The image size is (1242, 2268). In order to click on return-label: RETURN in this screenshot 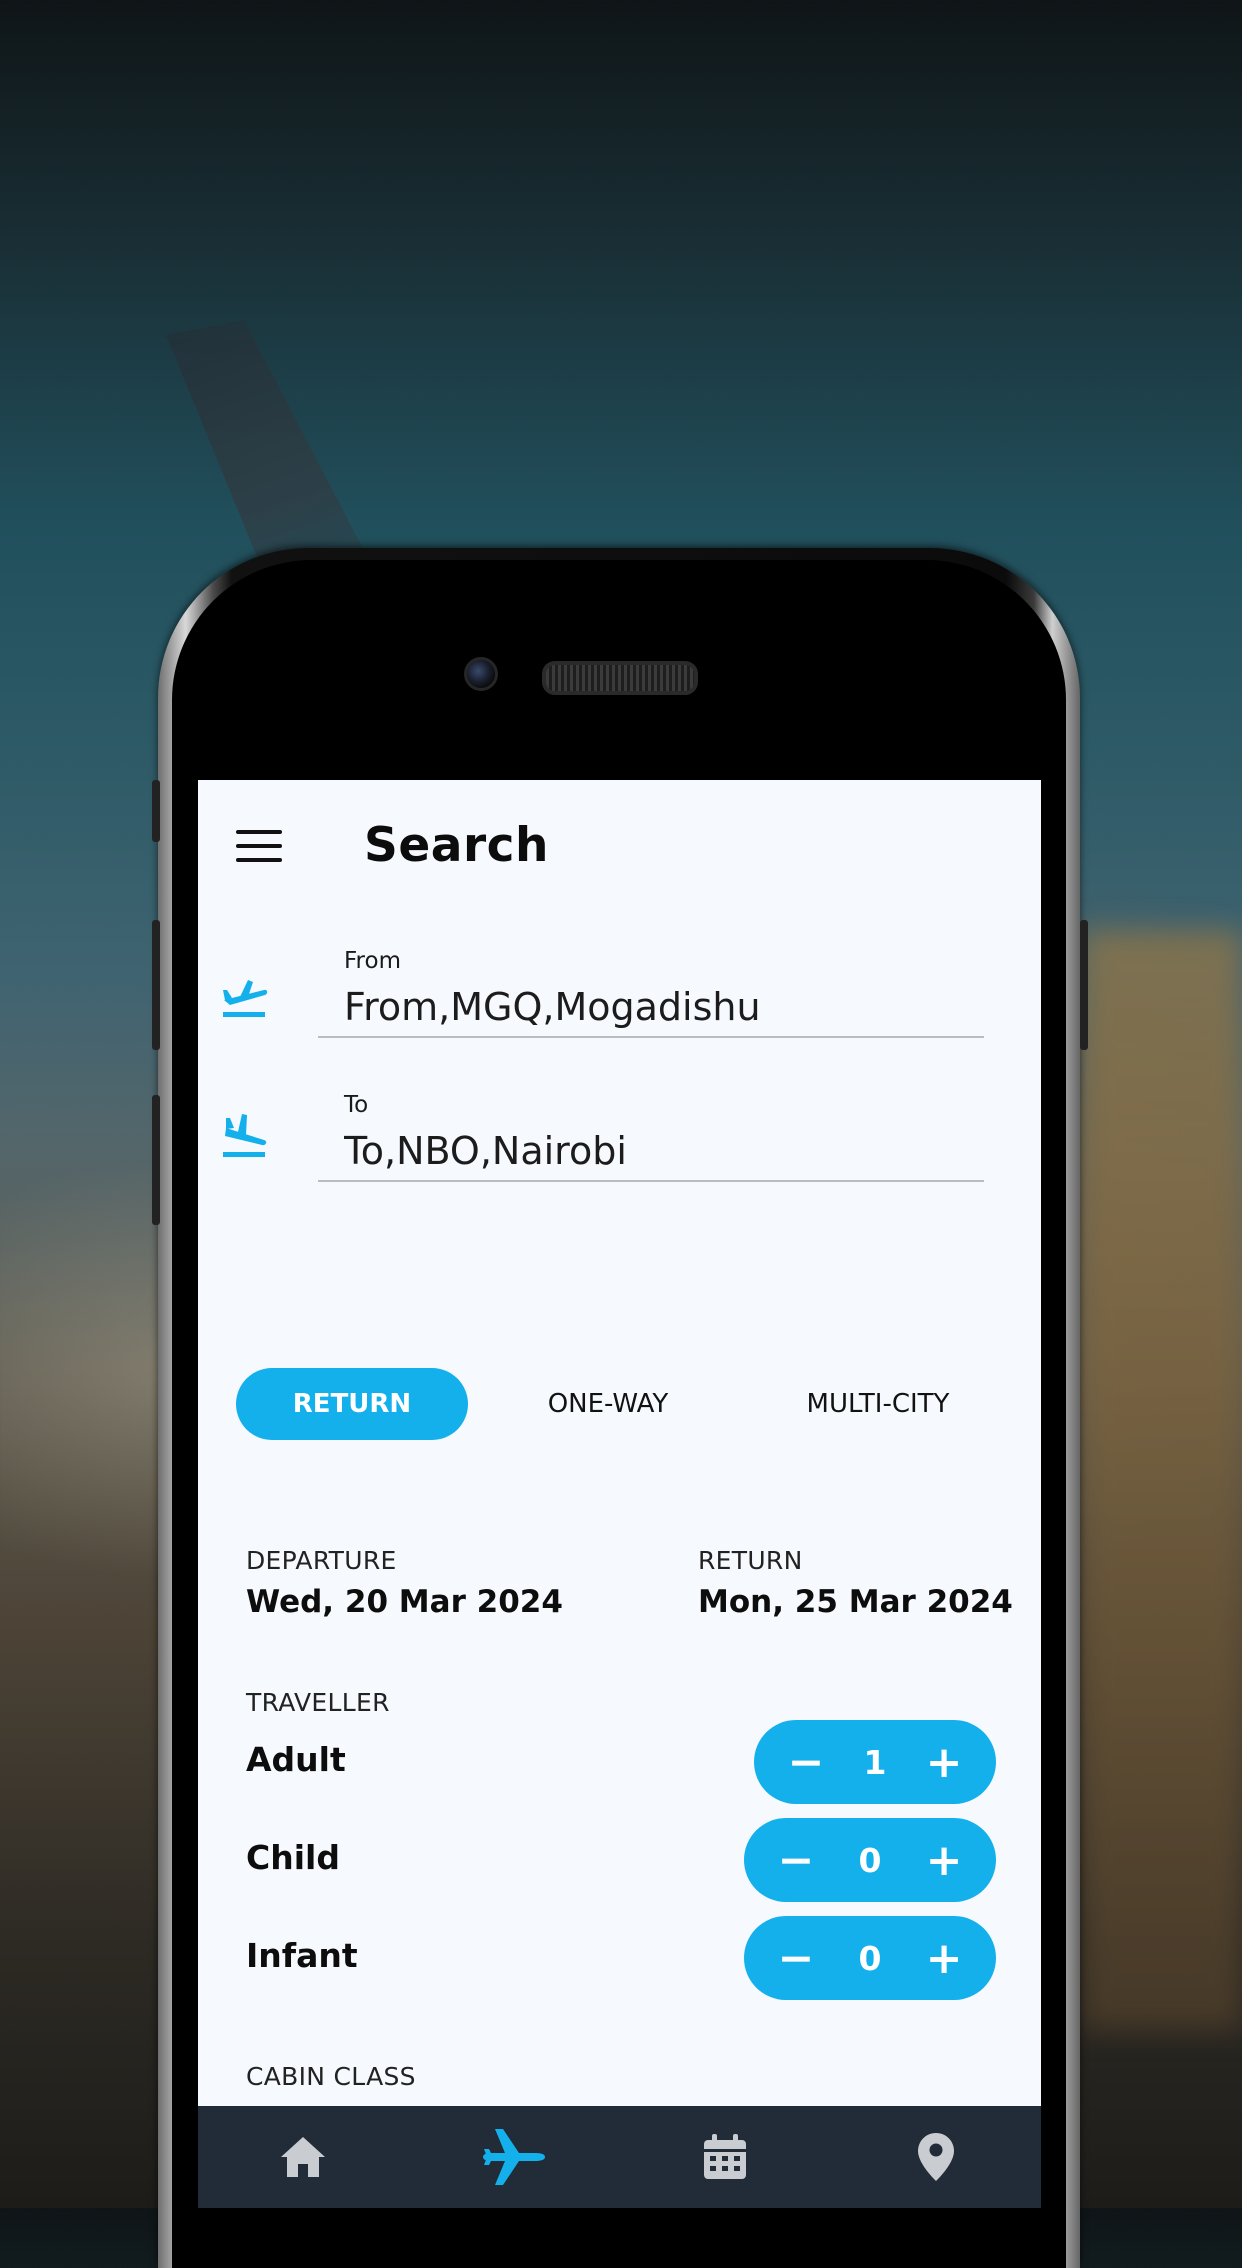, I will do `click(750, 1560)`.